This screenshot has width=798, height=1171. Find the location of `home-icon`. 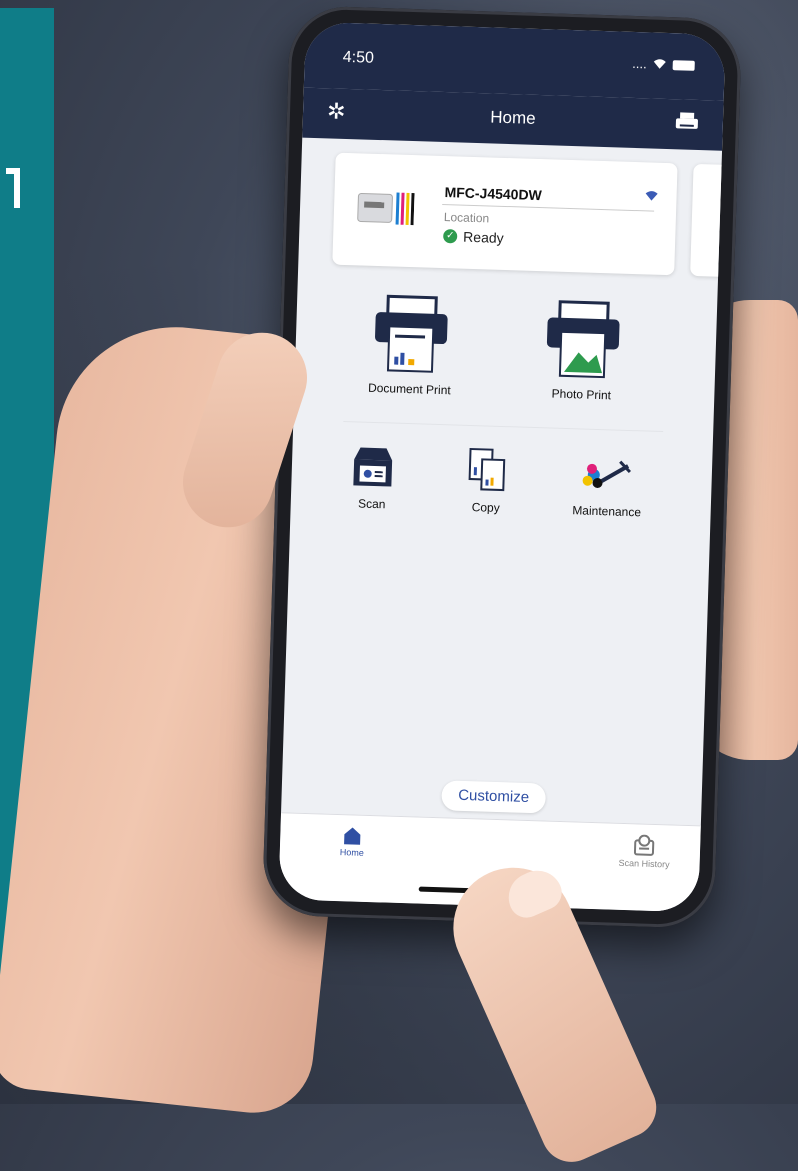

home-icon is located at coordinates (352, 836).